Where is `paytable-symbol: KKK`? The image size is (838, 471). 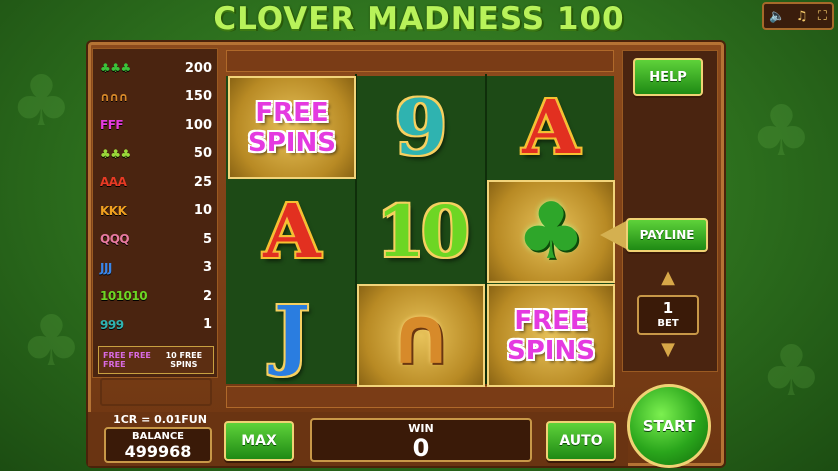 paytable-symbol: KKK is located at coordinates (113, 210).